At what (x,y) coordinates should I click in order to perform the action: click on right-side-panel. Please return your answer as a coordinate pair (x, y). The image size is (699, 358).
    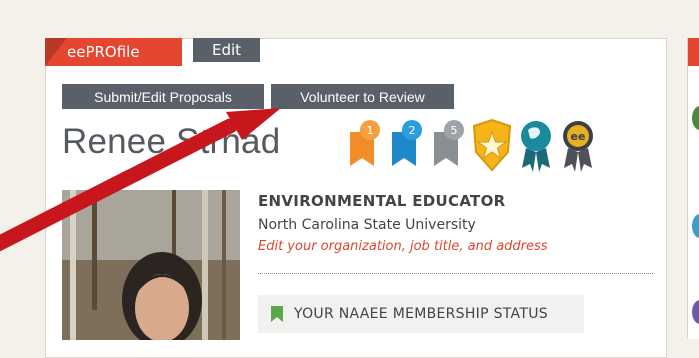
    Looking at the image, I should click on (693, 188).